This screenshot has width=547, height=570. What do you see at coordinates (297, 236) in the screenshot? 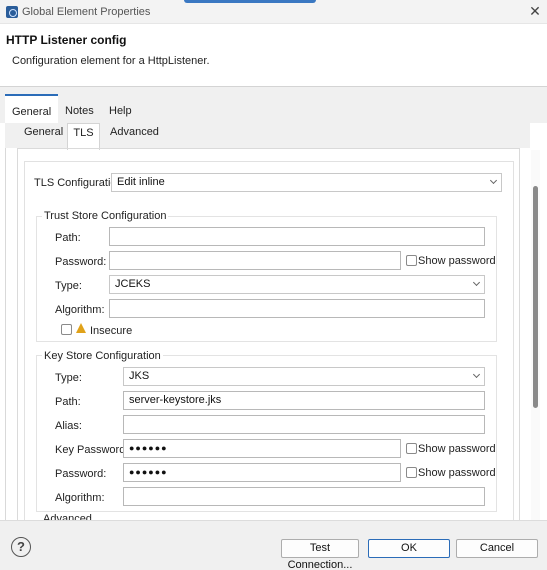
I see `trust-path-input` at bounding box center [297, 236].